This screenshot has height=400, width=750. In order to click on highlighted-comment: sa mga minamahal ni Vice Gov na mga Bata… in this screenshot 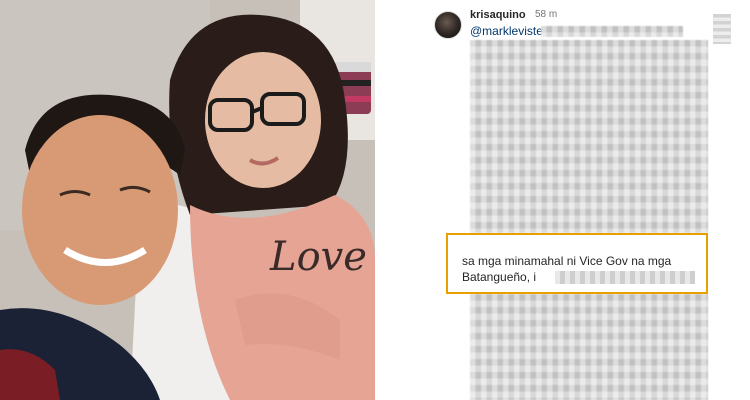, I will do `click(577, 263)`.